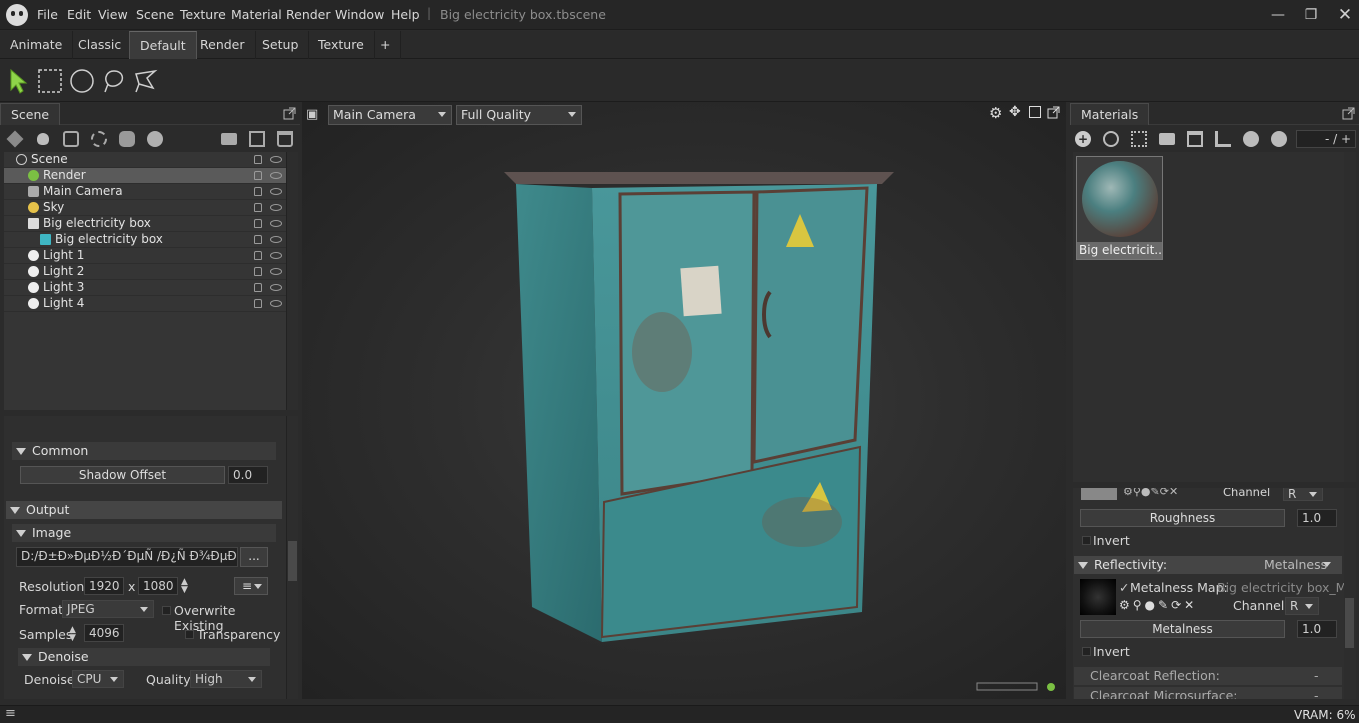 The height and width of the screenshot is (723, 1359). I want to click on minimize-icon: —, so click(1278, 15).